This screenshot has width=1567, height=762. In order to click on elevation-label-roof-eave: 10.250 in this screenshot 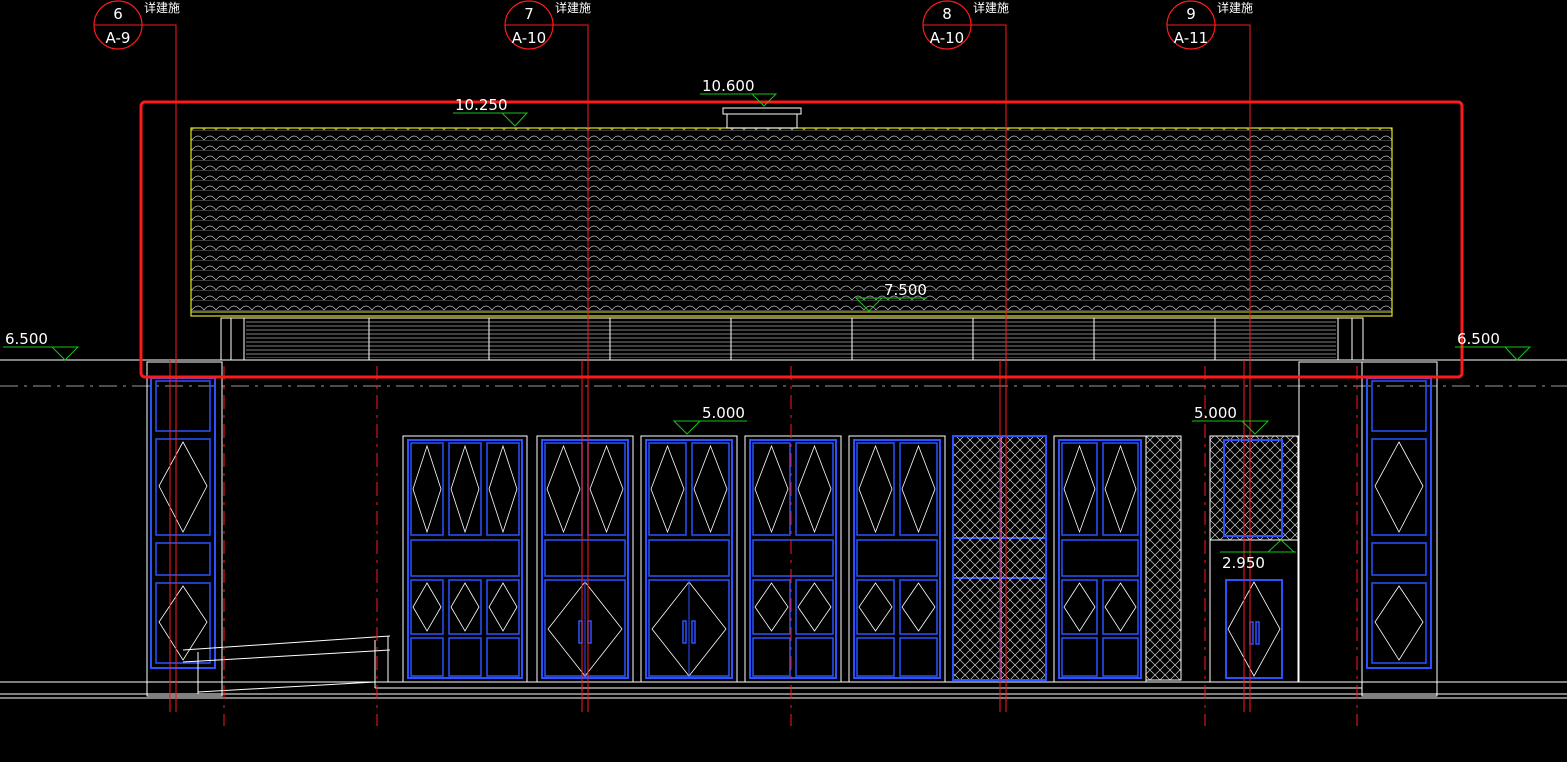, I will do `click(481, 105)`.